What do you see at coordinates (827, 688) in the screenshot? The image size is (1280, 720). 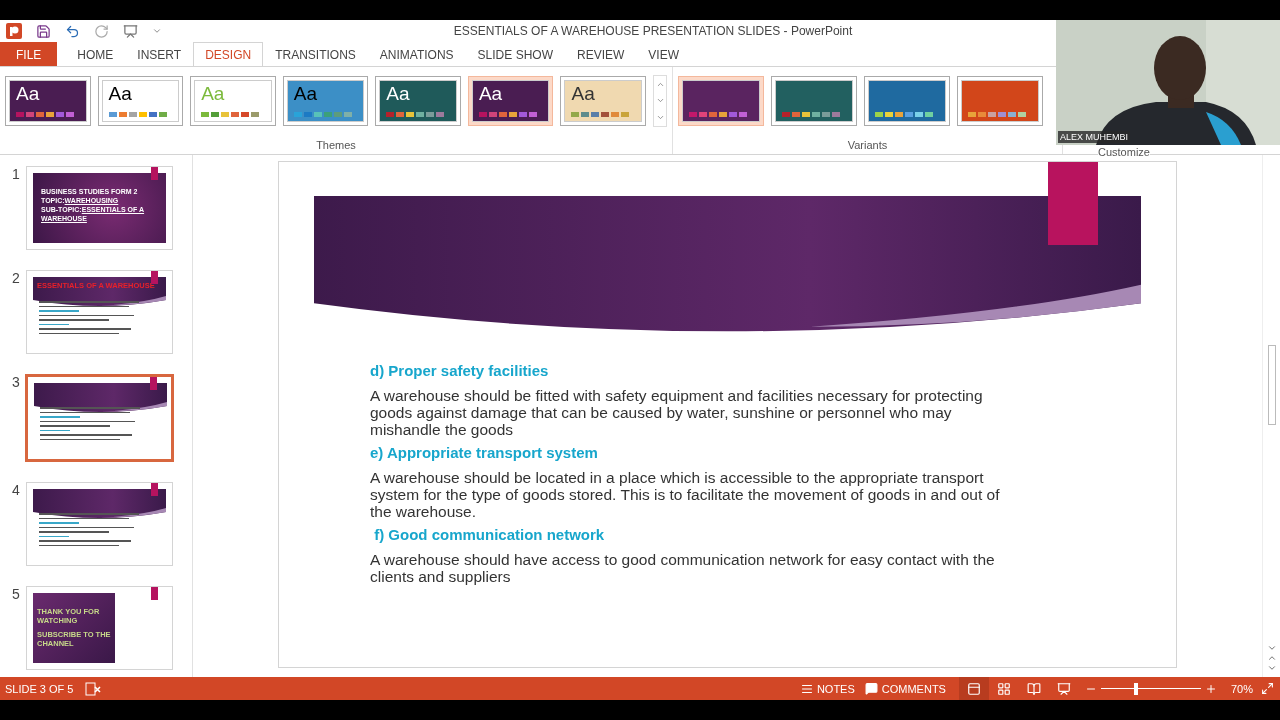 I see `notes-button: NOTES` at bounding box center [827, 688].